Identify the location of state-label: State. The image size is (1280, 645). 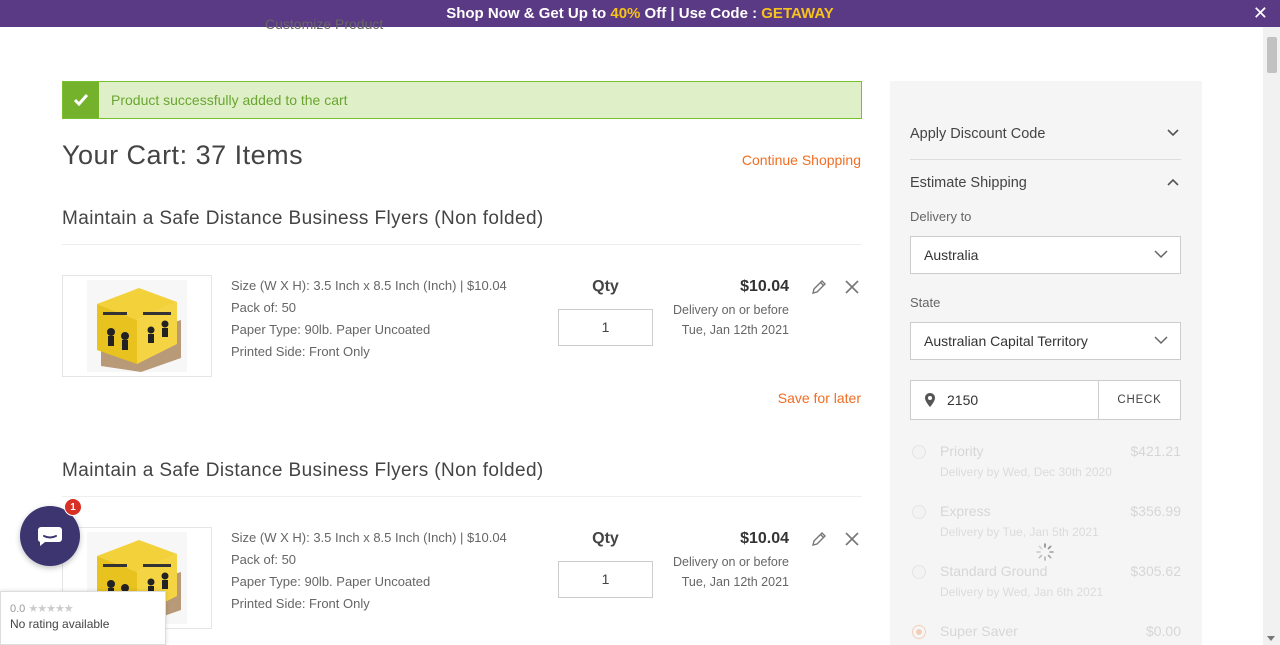
(925, 302).